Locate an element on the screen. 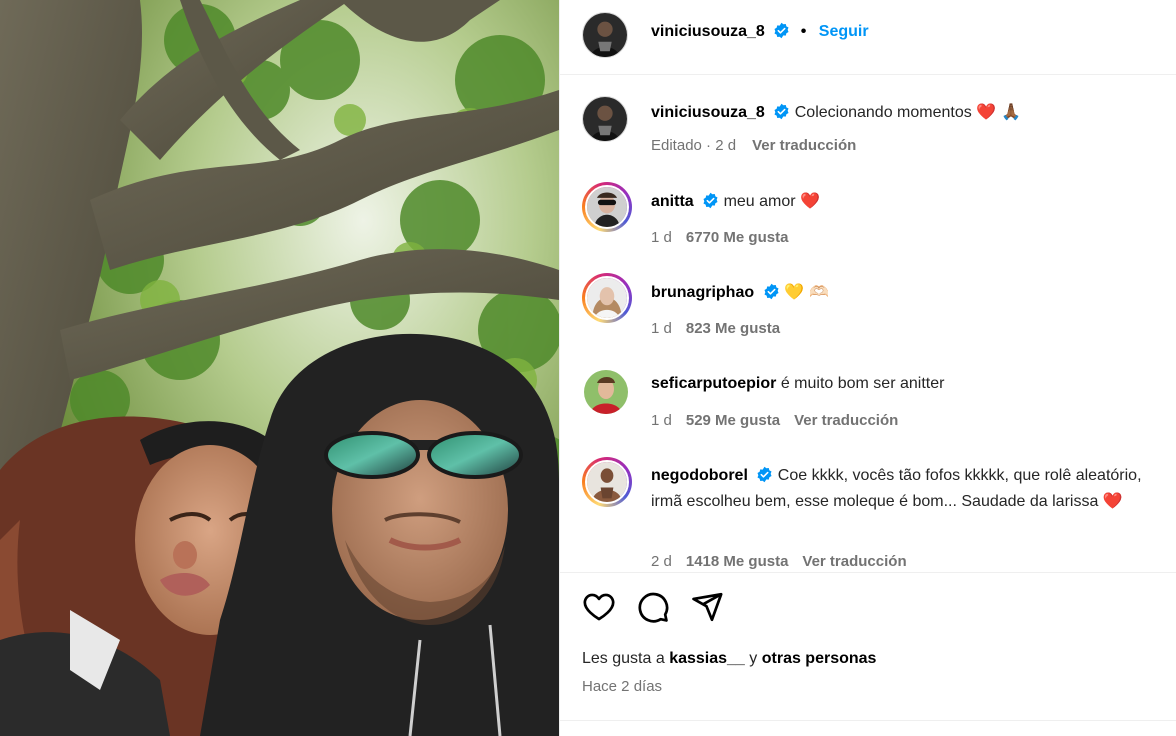 This screenshot has height=736, width=1176. caption-translate-link: Ver traducción is located at coordinates (804, 145).